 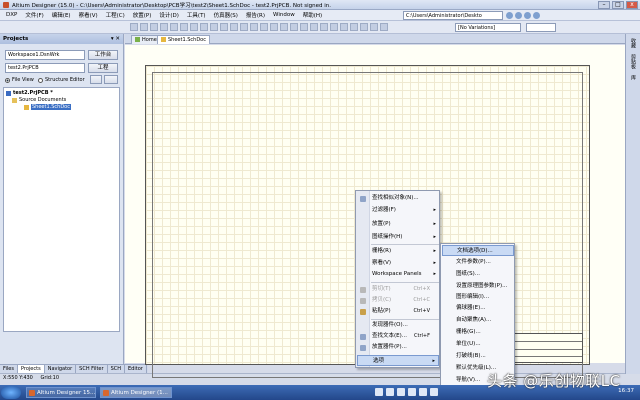 I want to click on move-icon, so click(x=234, y=27).